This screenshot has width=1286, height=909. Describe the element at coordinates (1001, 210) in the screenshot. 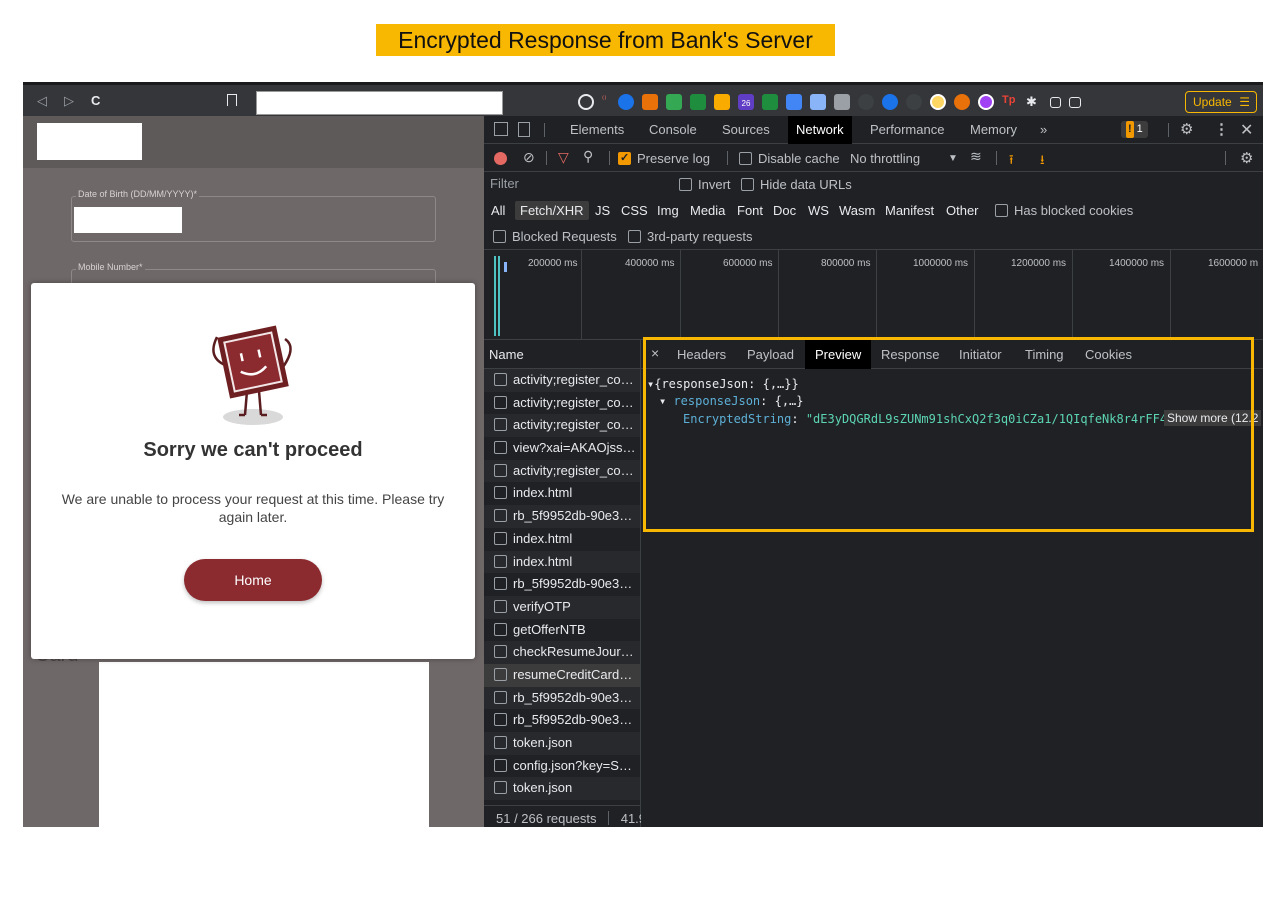

I see `blocked-cookies-checkbox` at that location.